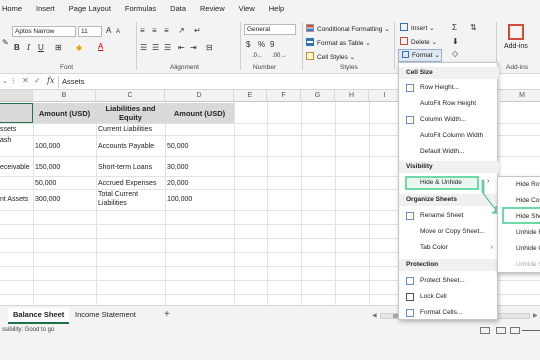 Image resolution: width=540 pixels, height=360 pixels. What do you see at coordinates (181, 48) in the screenshot?
I see `decrease-indent-icon: ⇤` at bounding box center [181, 48].